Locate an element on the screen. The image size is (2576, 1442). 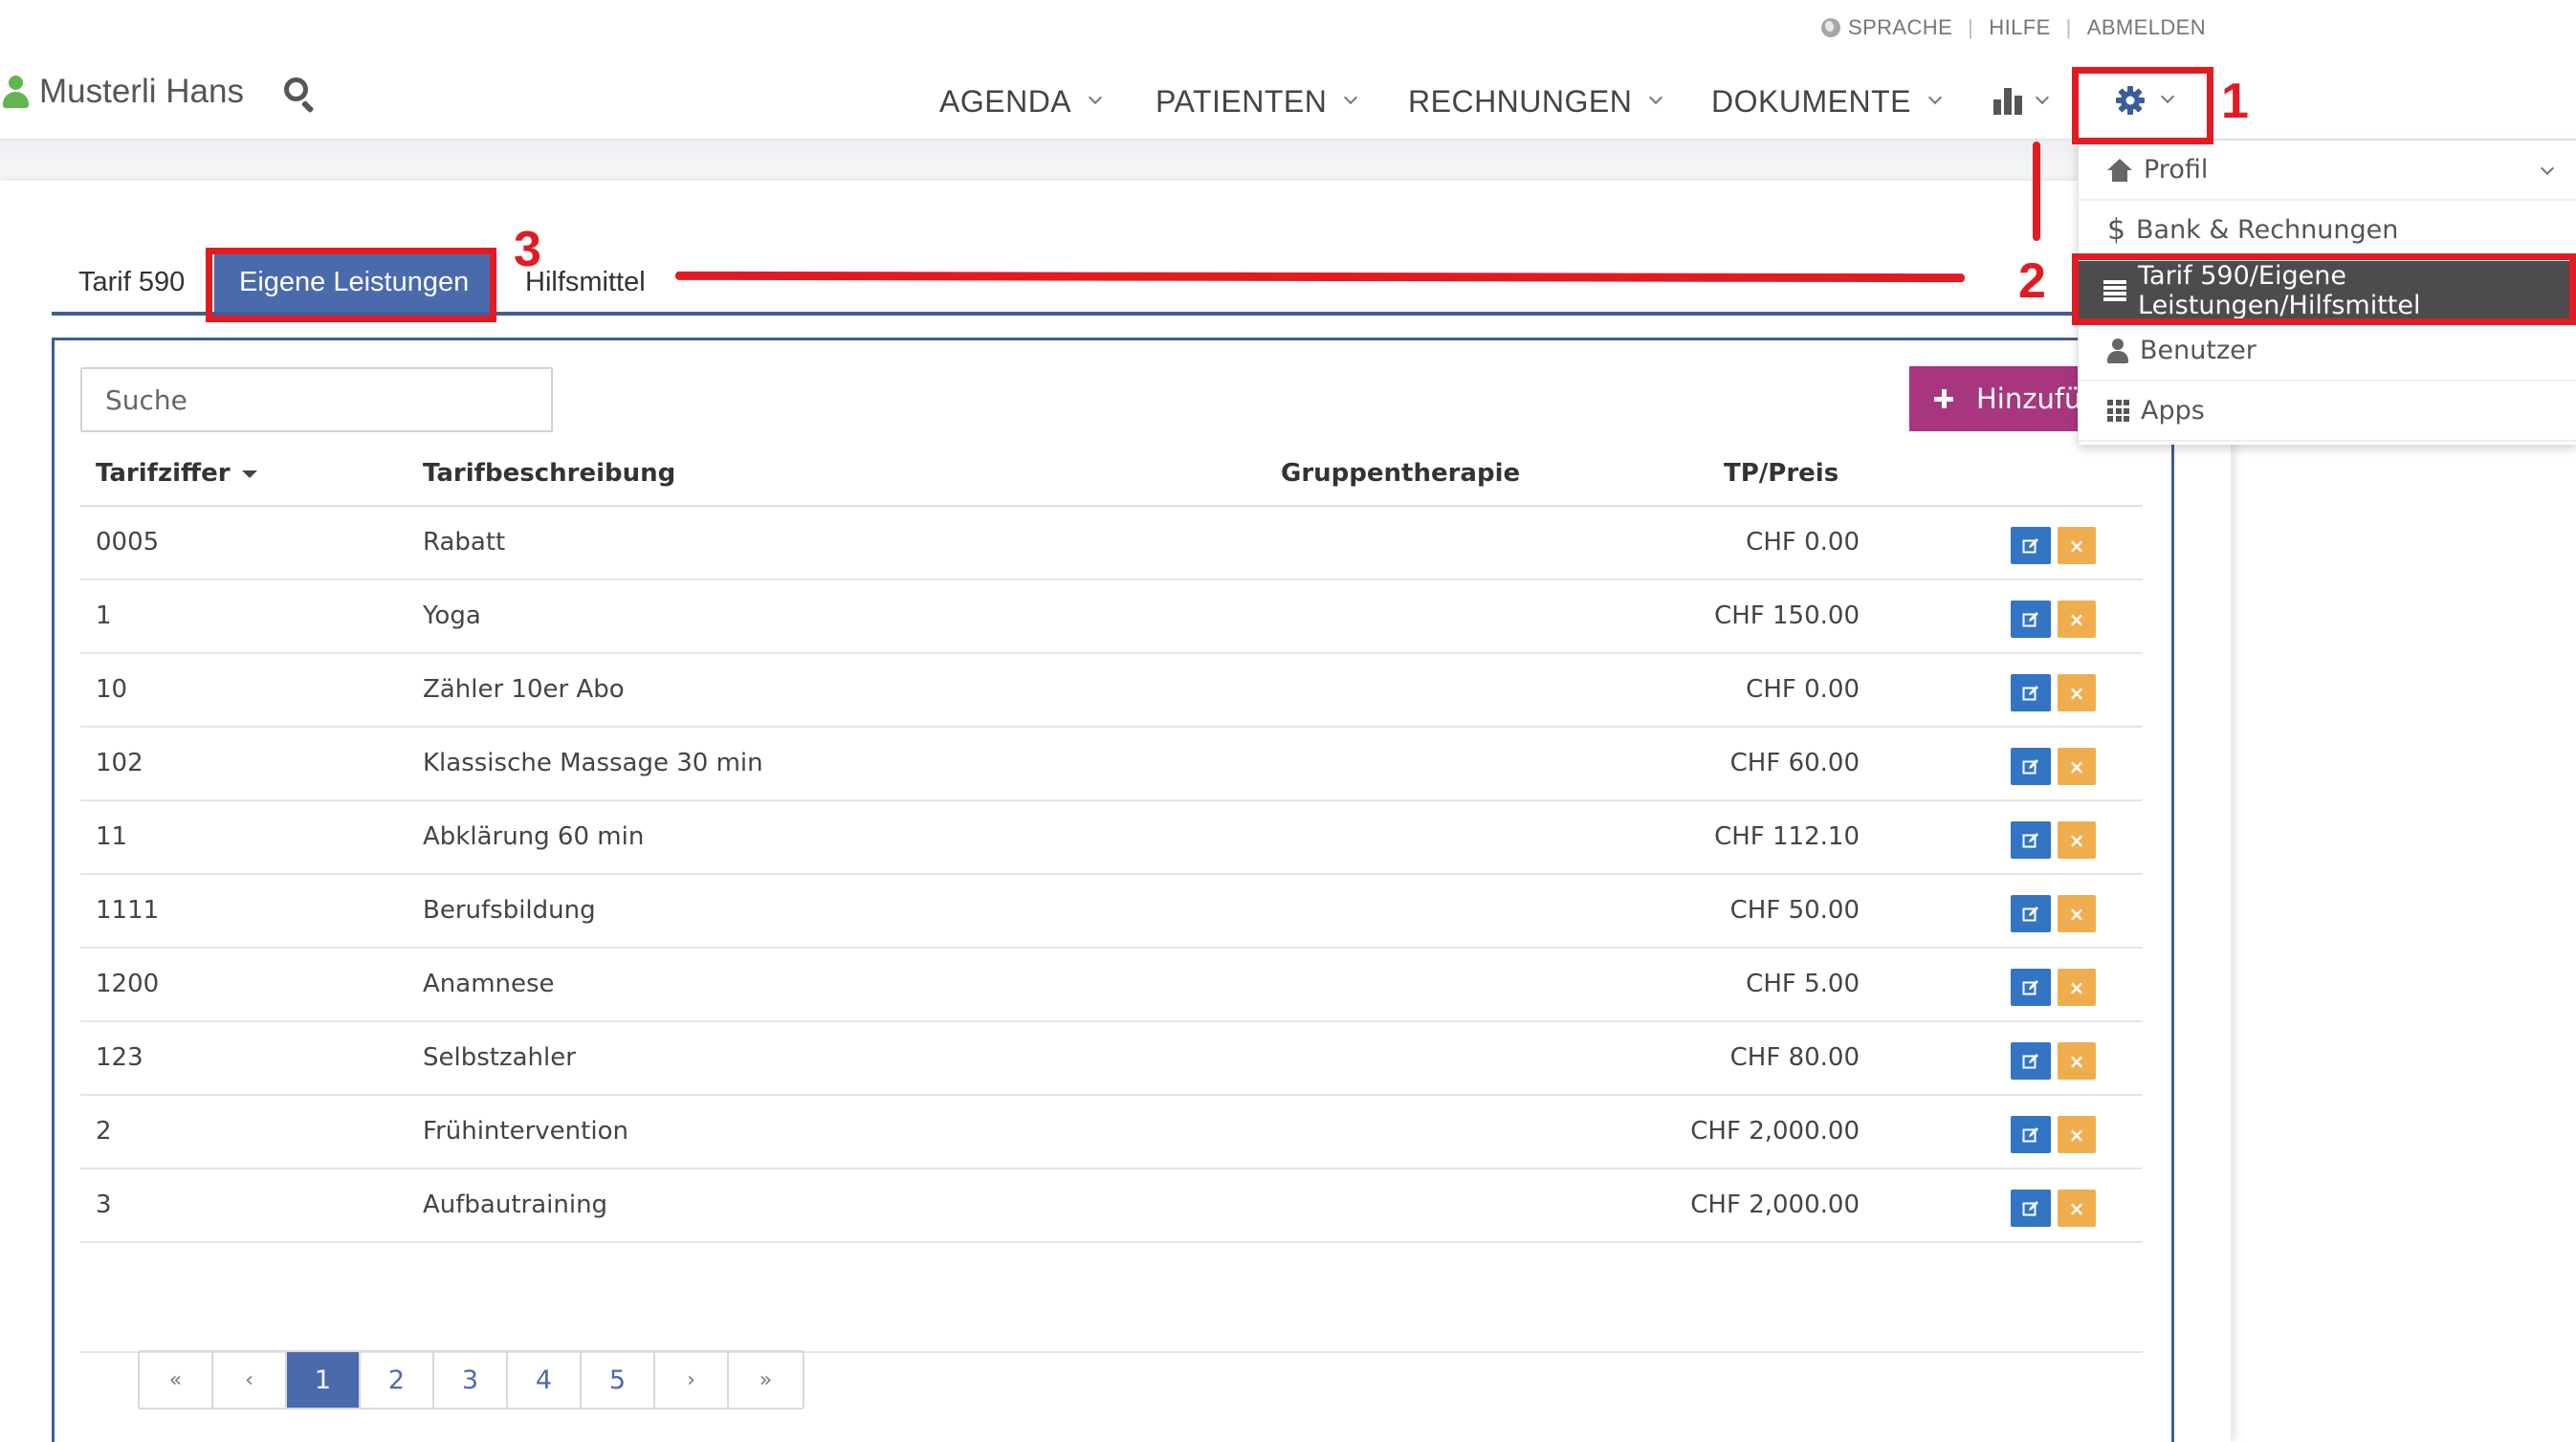
page-3: 3 is located at coordinates (471, 1380).